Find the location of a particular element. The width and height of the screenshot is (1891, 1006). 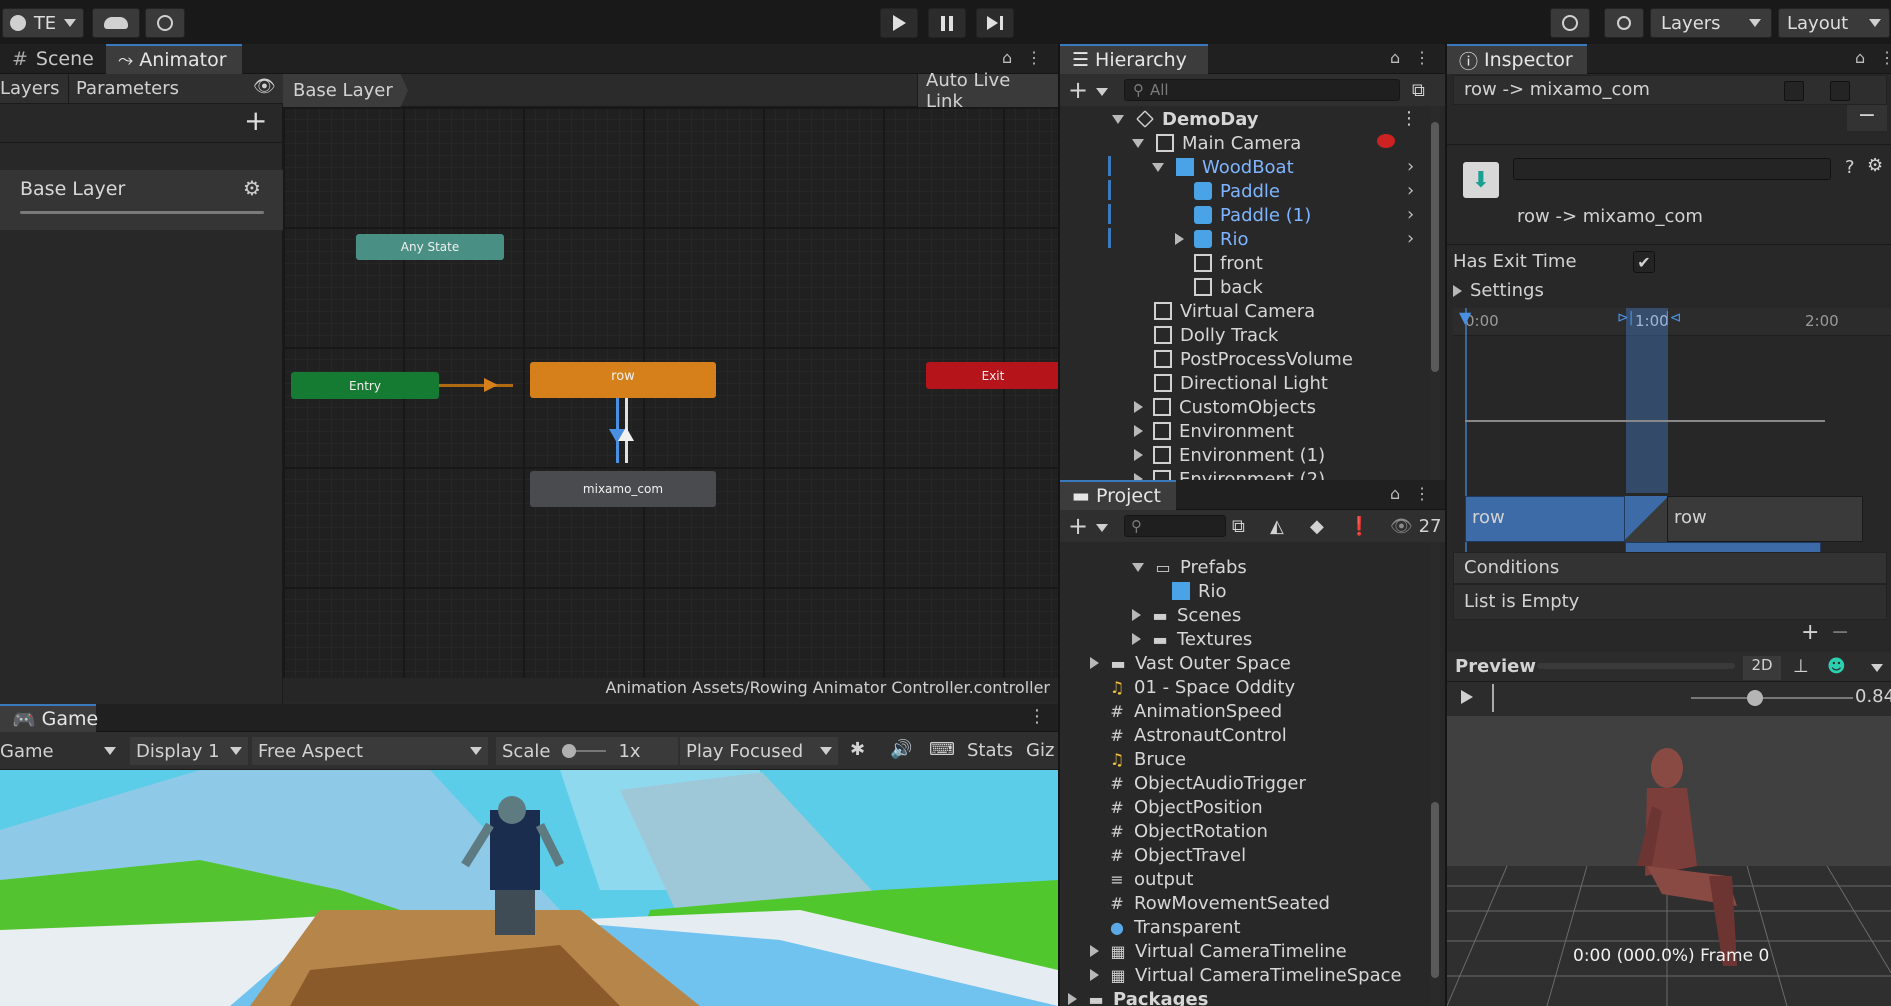

hierarchy-scrollbar is located at coordinates (1435, 293).